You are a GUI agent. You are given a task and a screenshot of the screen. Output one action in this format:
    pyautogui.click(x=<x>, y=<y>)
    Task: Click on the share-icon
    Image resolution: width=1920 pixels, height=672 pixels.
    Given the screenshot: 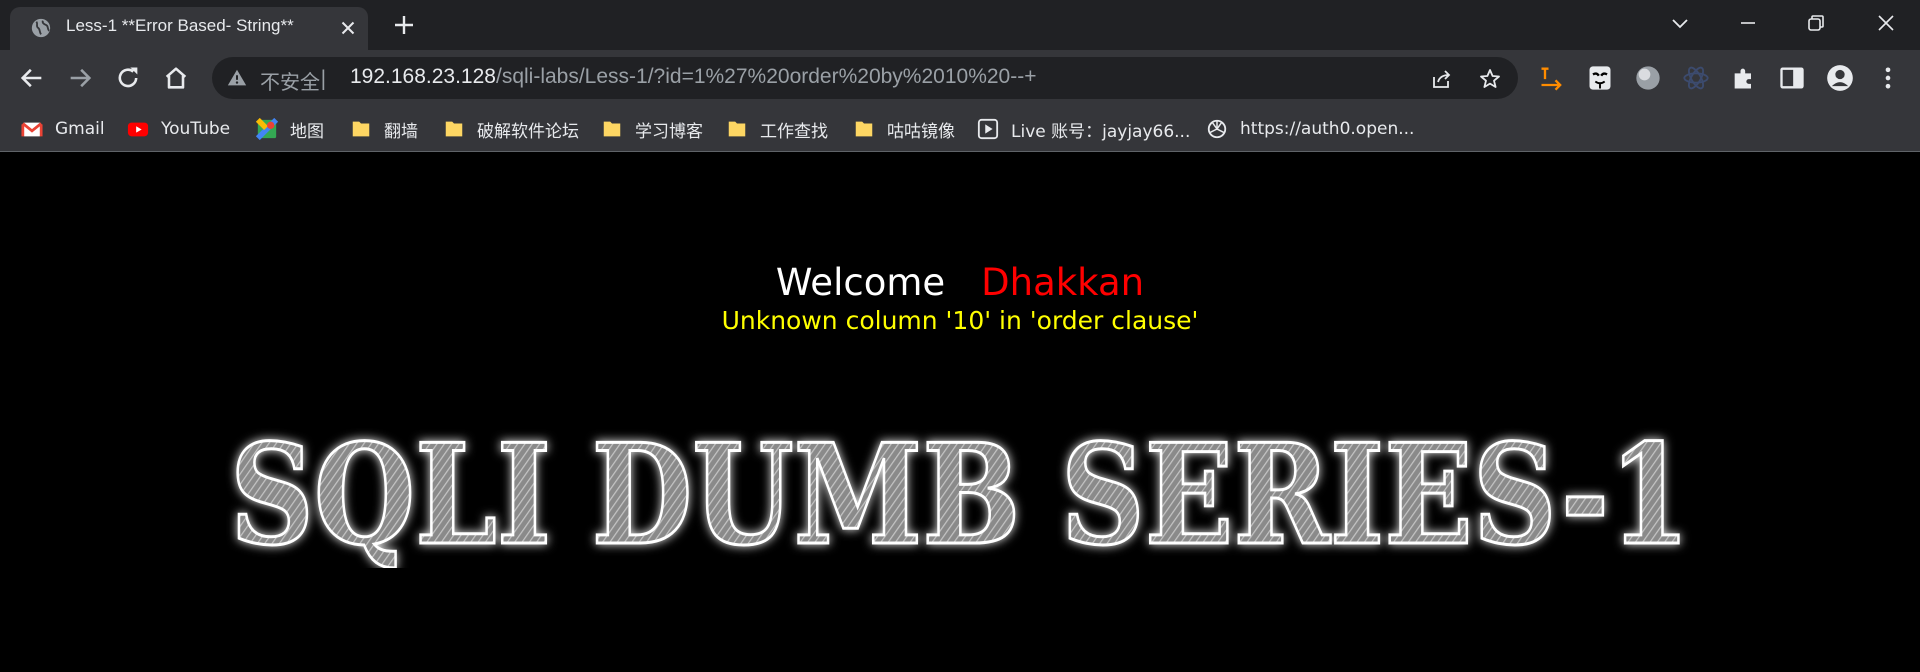 What is the action you would take?
    pyautogui.click(x=1442, y=79)
    